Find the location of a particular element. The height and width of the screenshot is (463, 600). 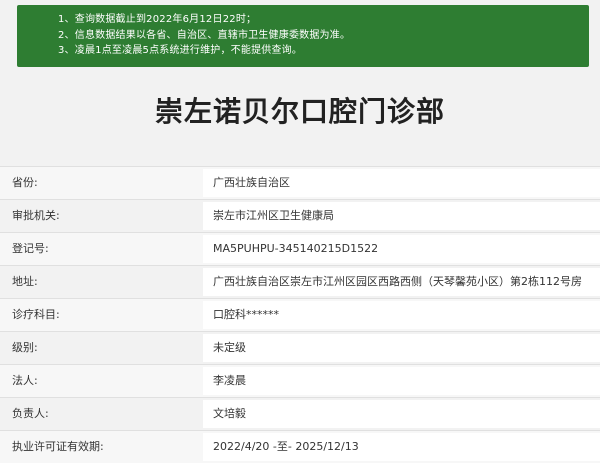

row-level: 级别: 未定级 is located at coordinates (300, 347).